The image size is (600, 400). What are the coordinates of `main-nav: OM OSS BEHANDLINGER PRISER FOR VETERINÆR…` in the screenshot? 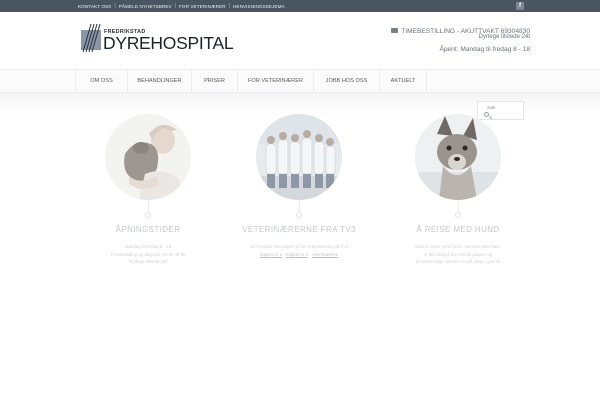 It's located at (300, 81).